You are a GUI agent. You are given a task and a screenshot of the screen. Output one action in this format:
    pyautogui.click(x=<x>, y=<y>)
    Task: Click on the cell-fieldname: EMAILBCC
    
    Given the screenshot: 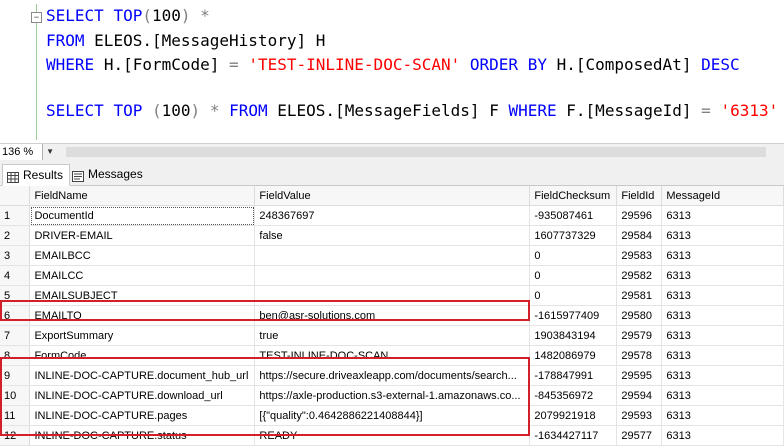 What is the action you would take?
    pyautogui.click(x=142, y=255)
    